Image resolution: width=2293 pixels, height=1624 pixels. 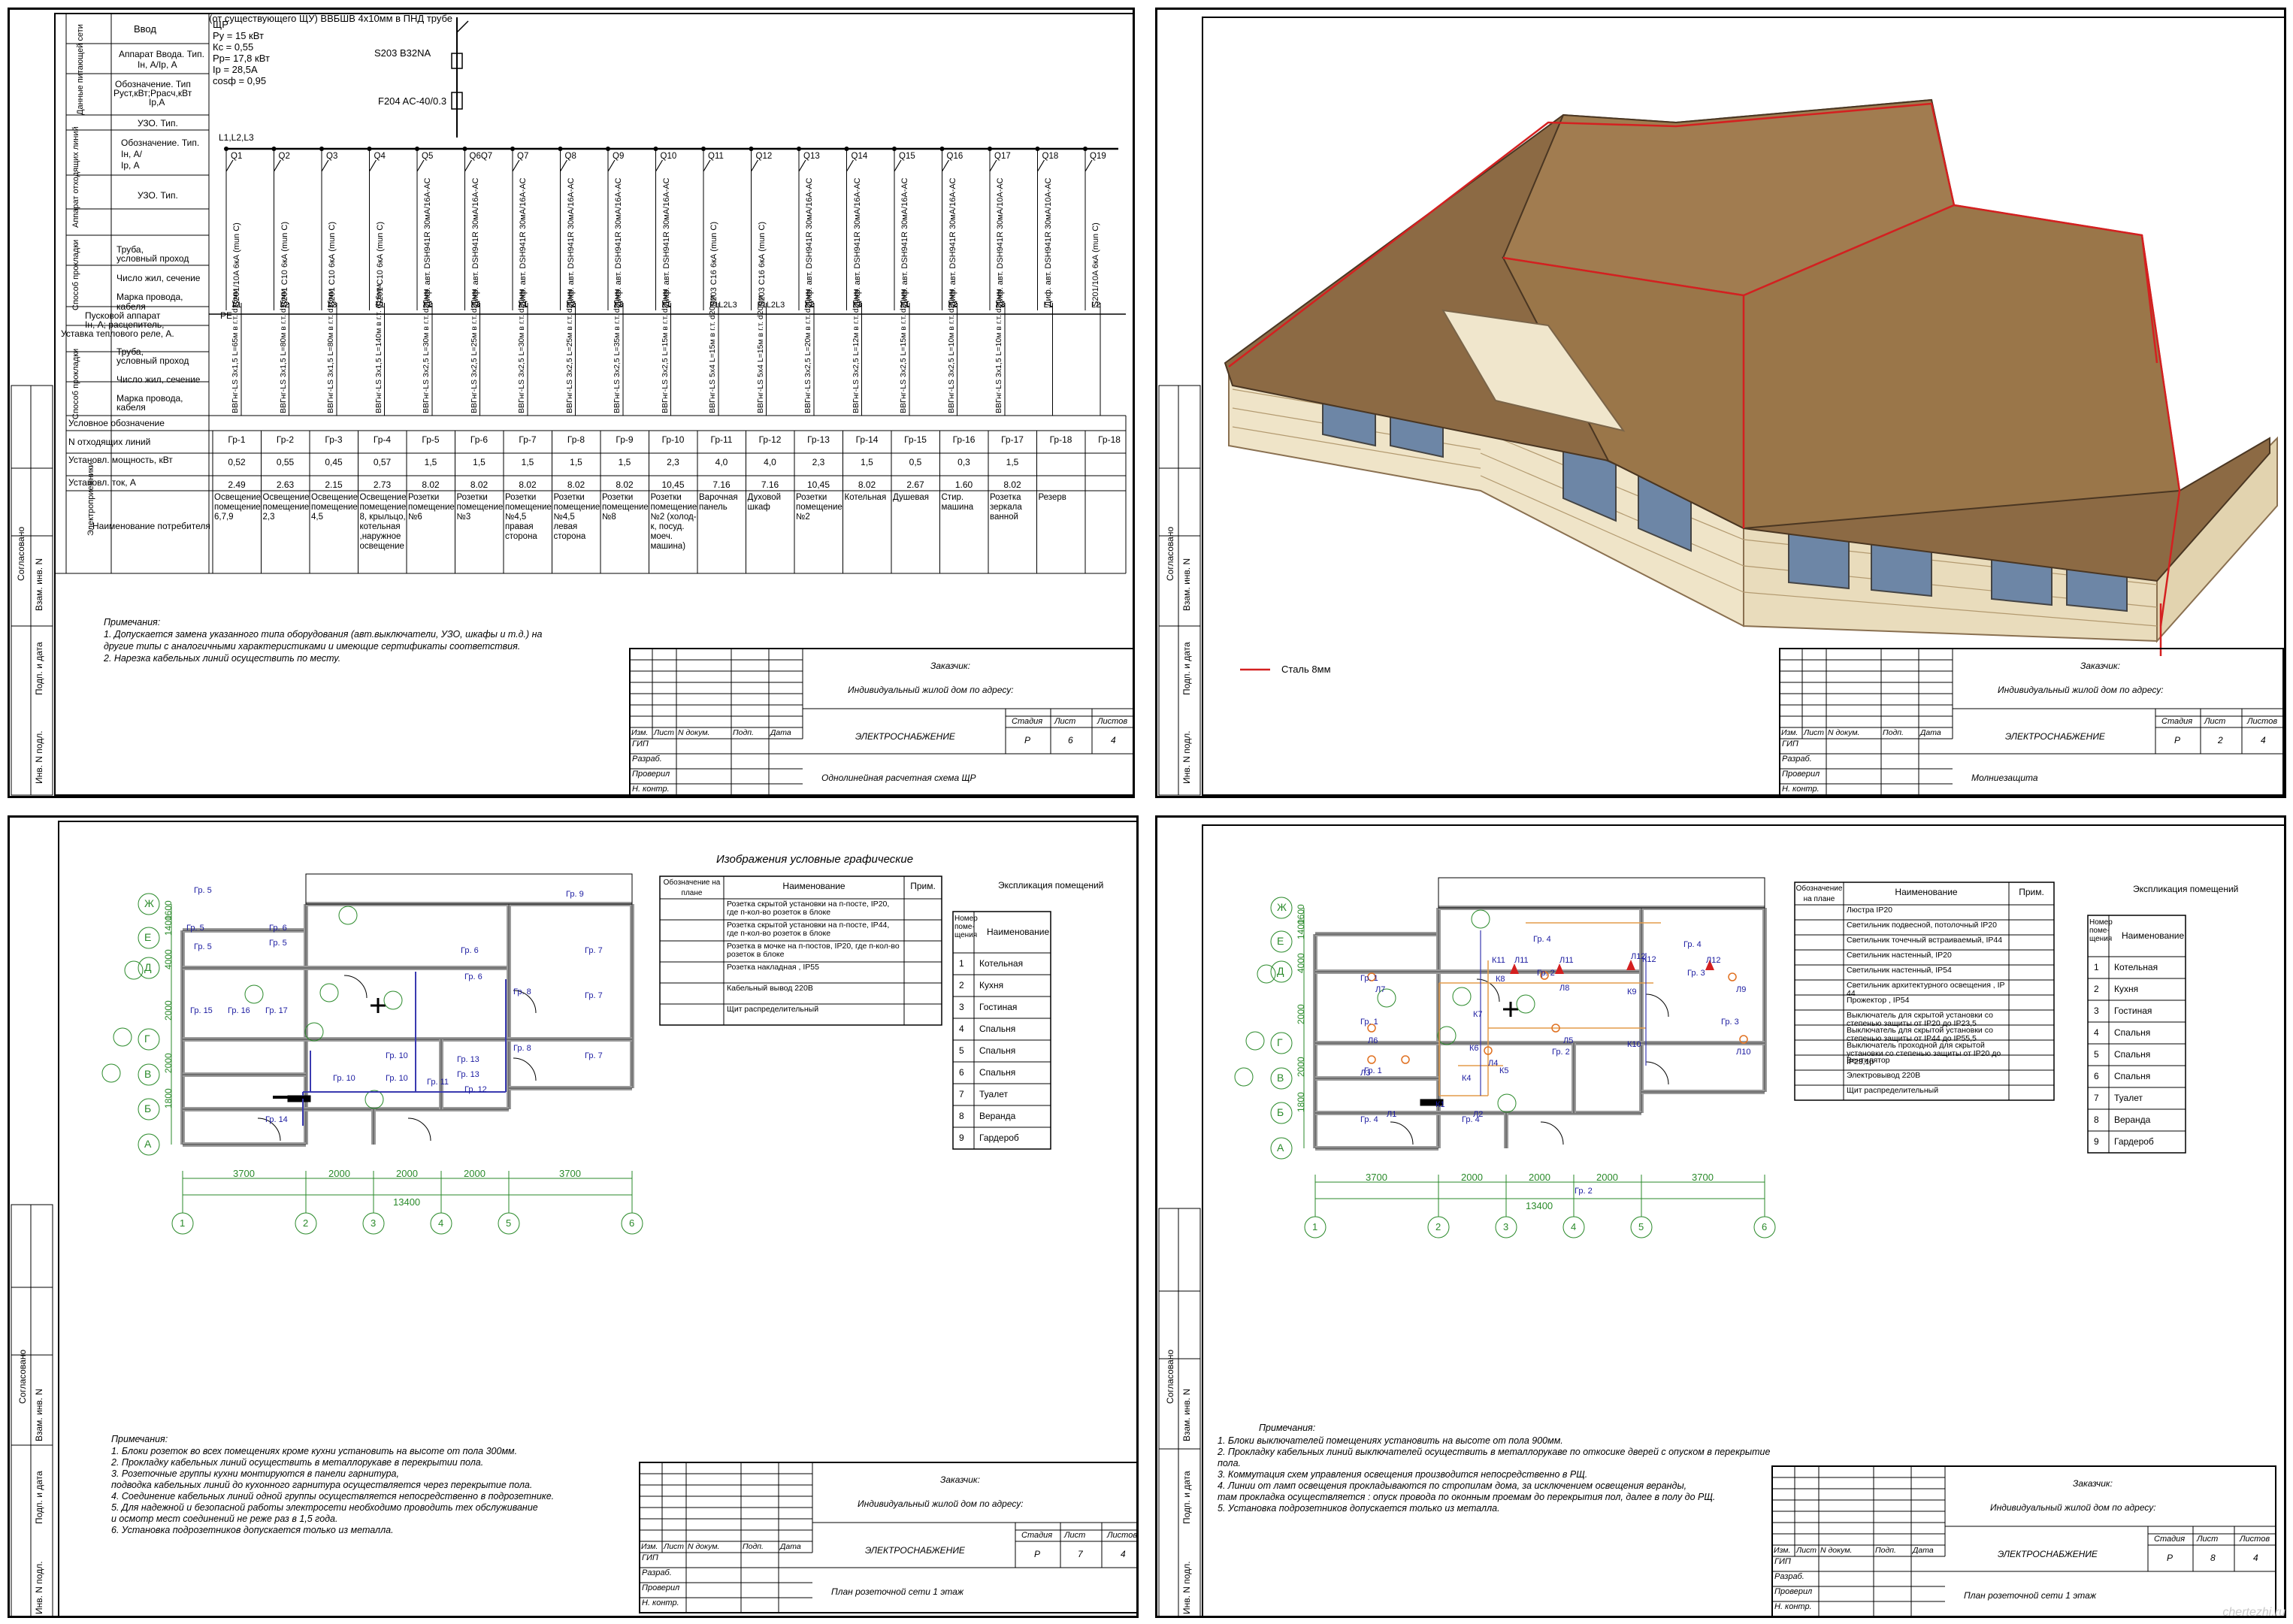 I want to click on lighting-label: К7, so click(x=1478, y=1014).